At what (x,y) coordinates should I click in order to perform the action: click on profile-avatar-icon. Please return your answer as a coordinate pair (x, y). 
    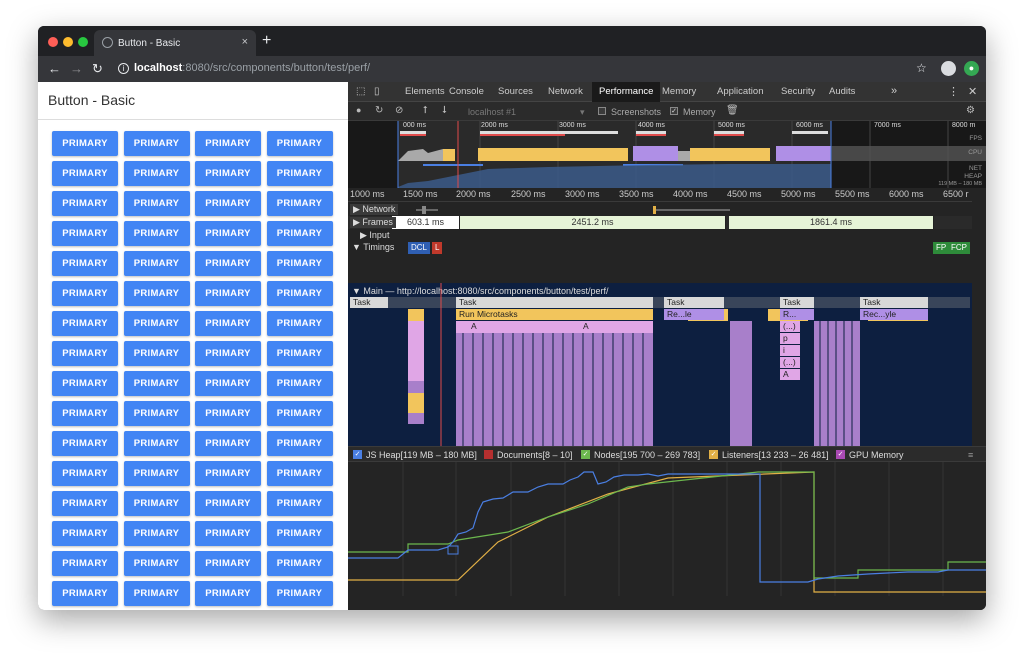
    Looking at the image, I should click on (948, 68).